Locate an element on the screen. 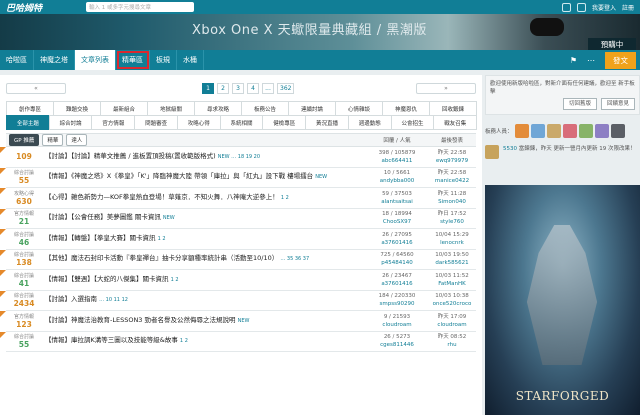 The height and width of the screenshot is (415, 640). category-tab: 黃況直播 is located at coordinates (327, 122).